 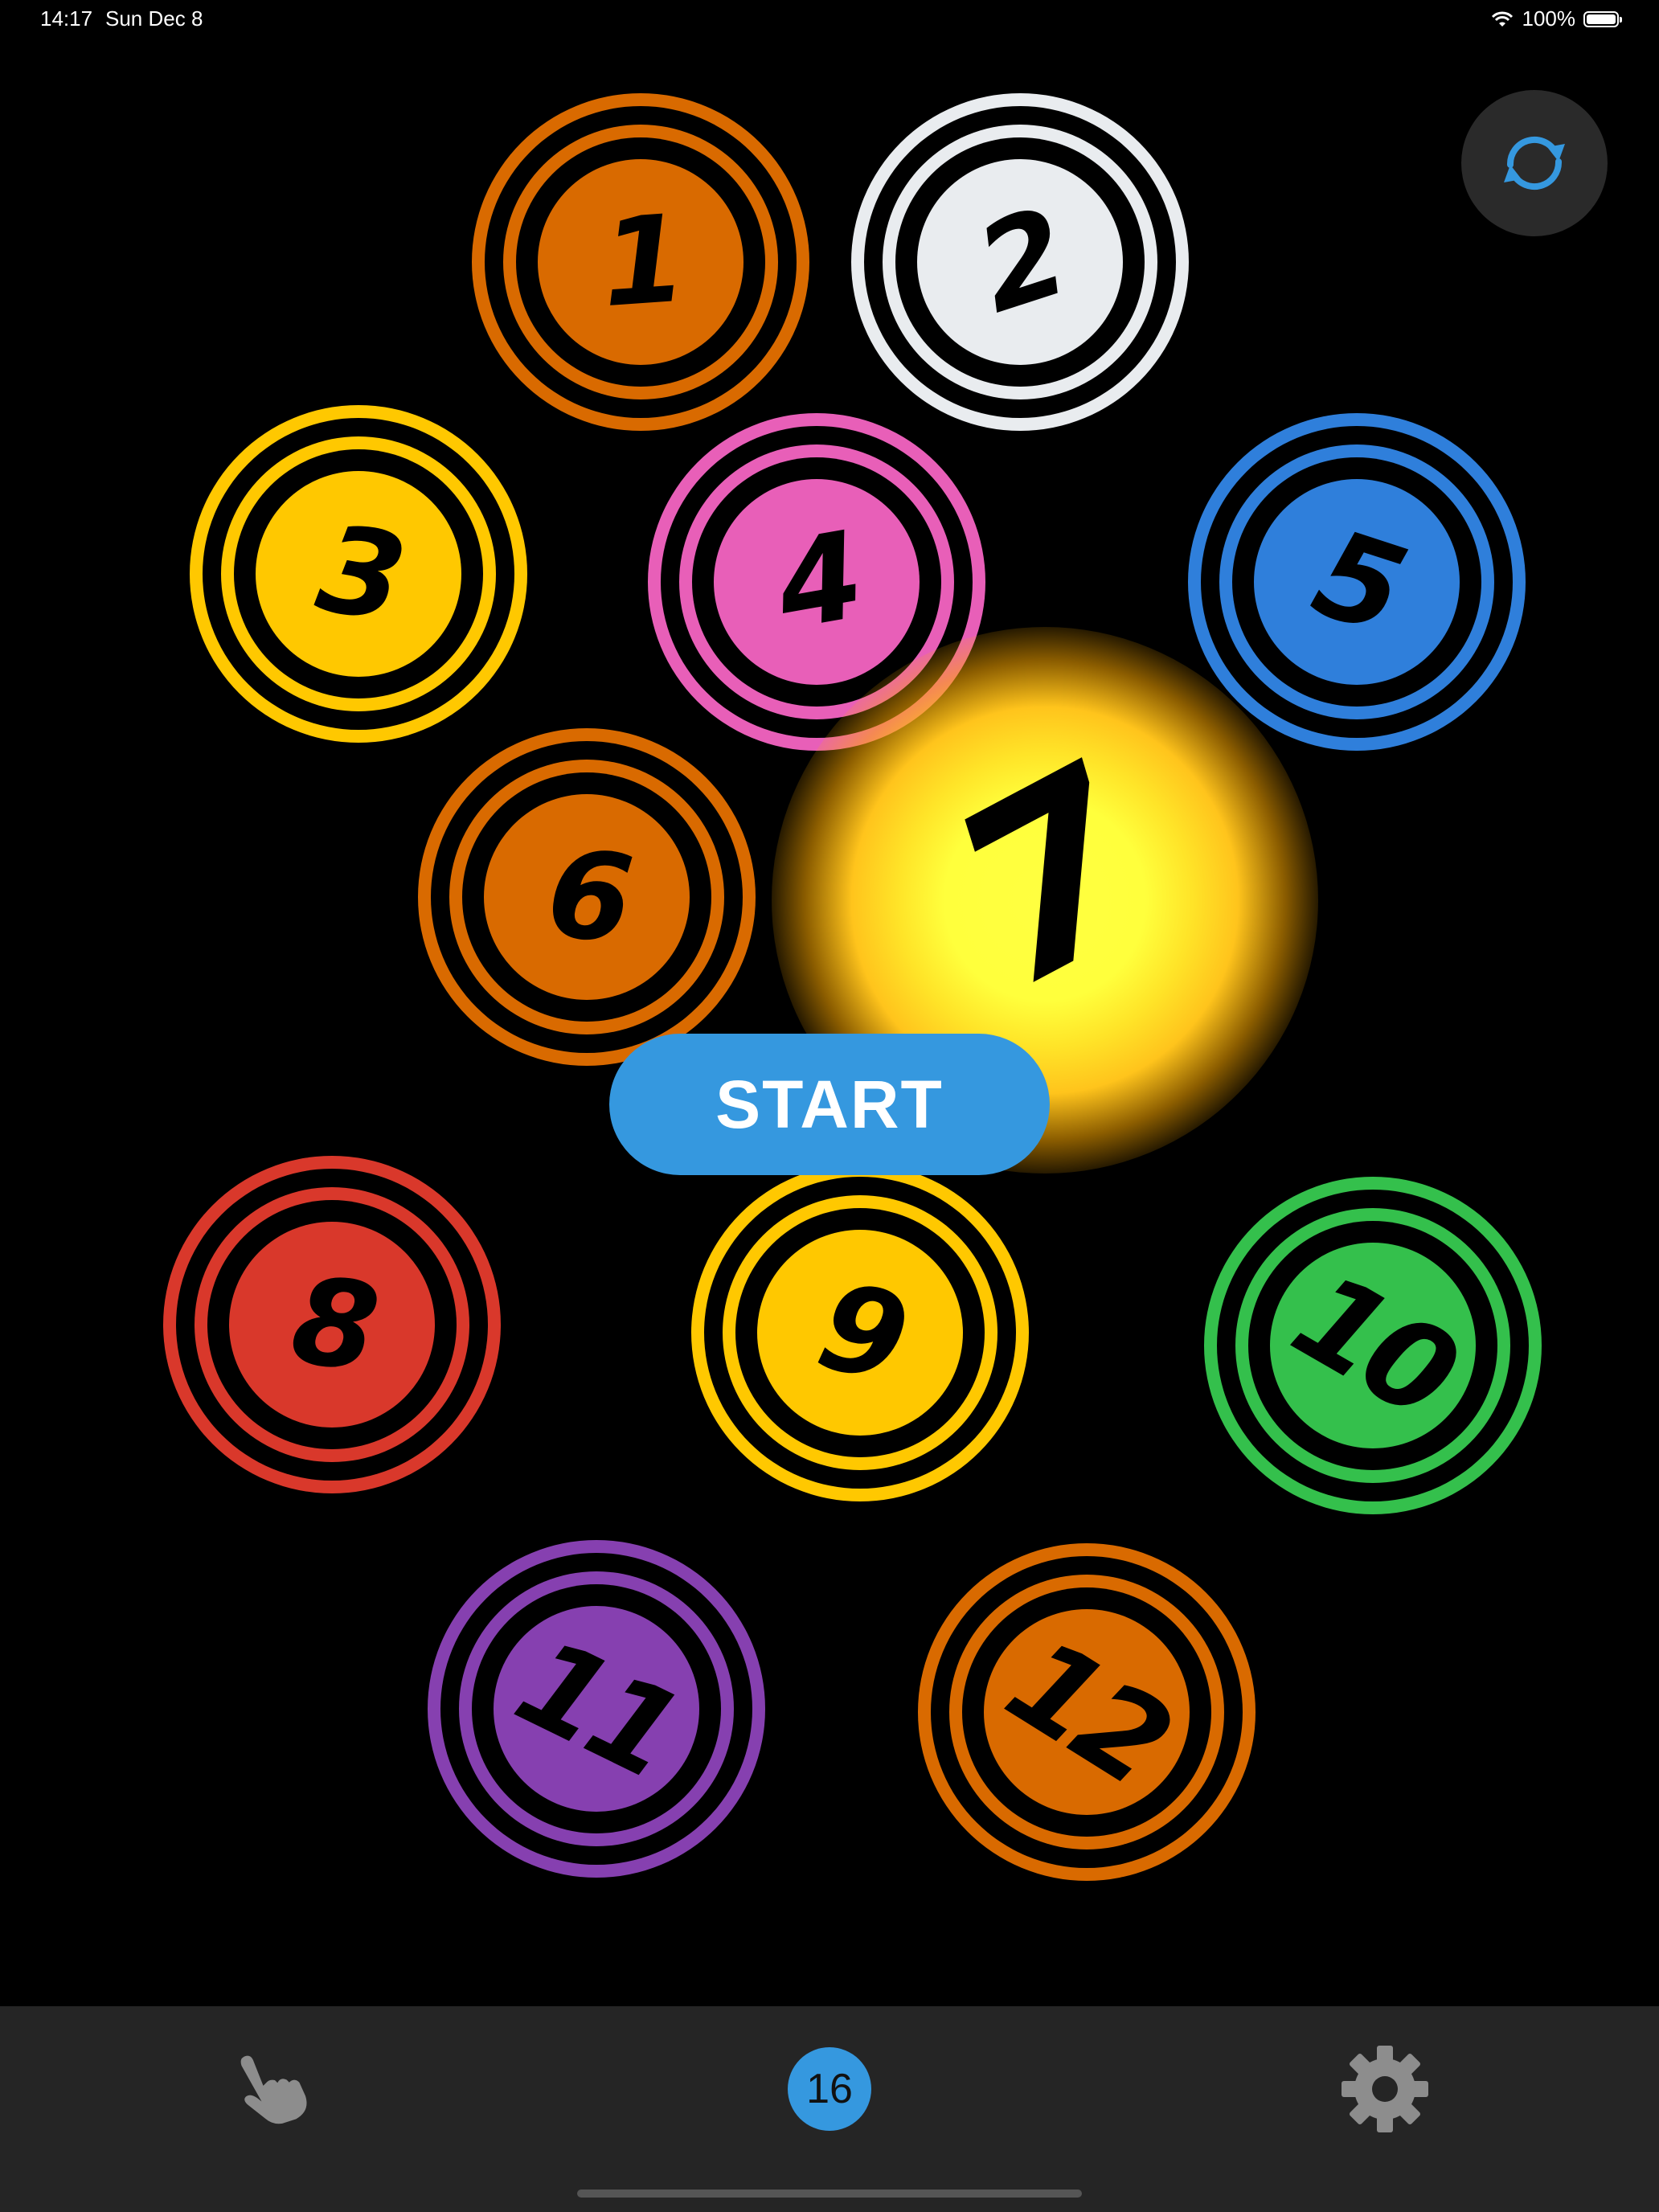 I want to click on token-12: 12, so click(x=1087, y=1712).